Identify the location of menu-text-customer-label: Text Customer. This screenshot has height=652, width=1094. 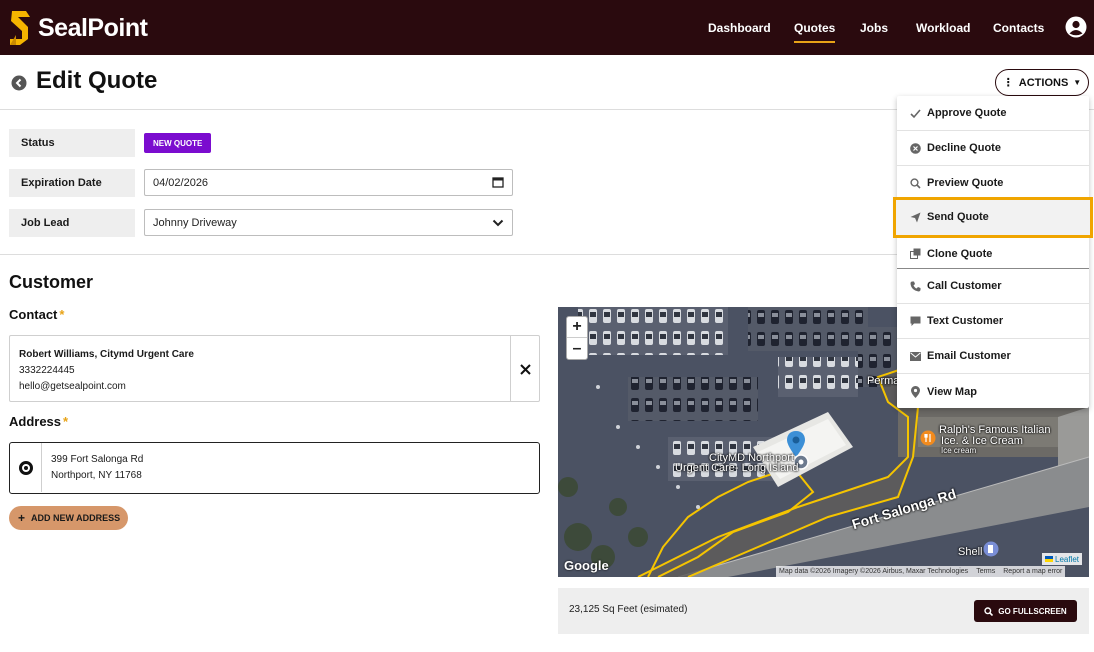
(965, 321).